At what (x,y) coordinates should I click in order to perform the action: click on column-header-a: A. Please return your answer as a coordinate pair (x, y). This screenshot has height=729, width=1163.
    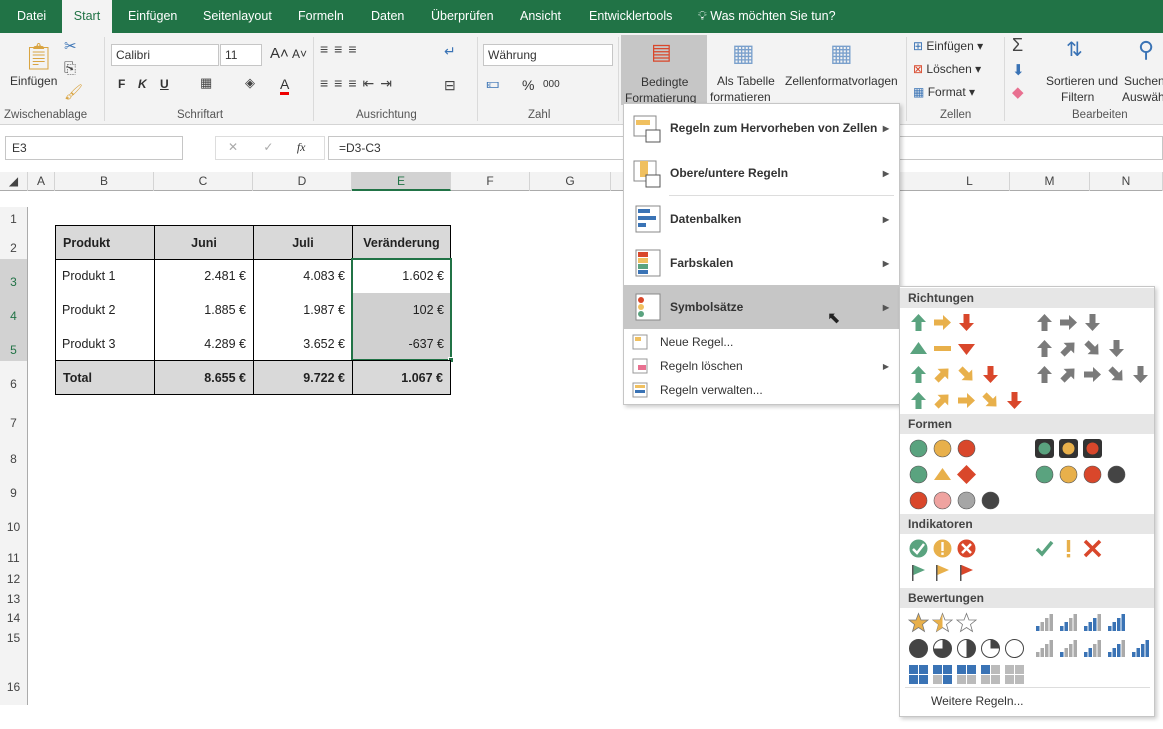
    Looking at the image, I should click on (41, 181).